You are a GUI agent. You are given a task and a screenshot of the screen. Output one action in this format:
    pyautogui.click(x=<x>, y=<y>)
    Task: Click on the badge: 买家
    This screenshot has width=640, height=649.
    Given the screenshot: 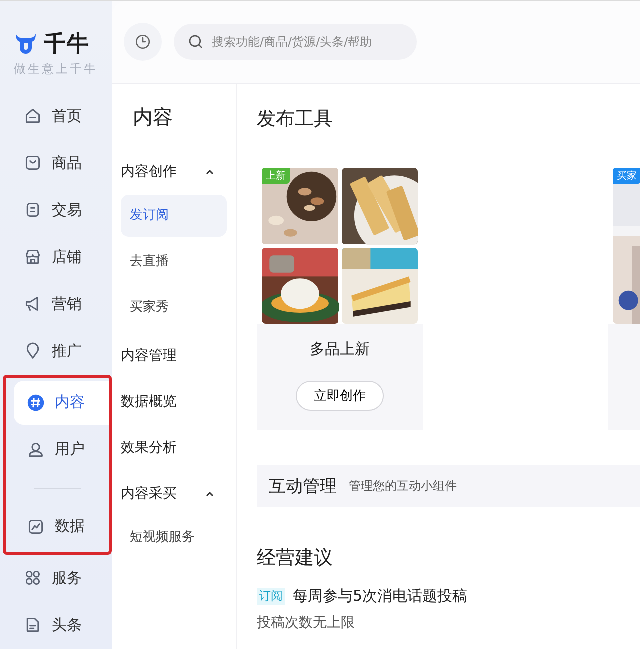 What is the action you would take?
    pyautogui.click(x=626, y=176)
    